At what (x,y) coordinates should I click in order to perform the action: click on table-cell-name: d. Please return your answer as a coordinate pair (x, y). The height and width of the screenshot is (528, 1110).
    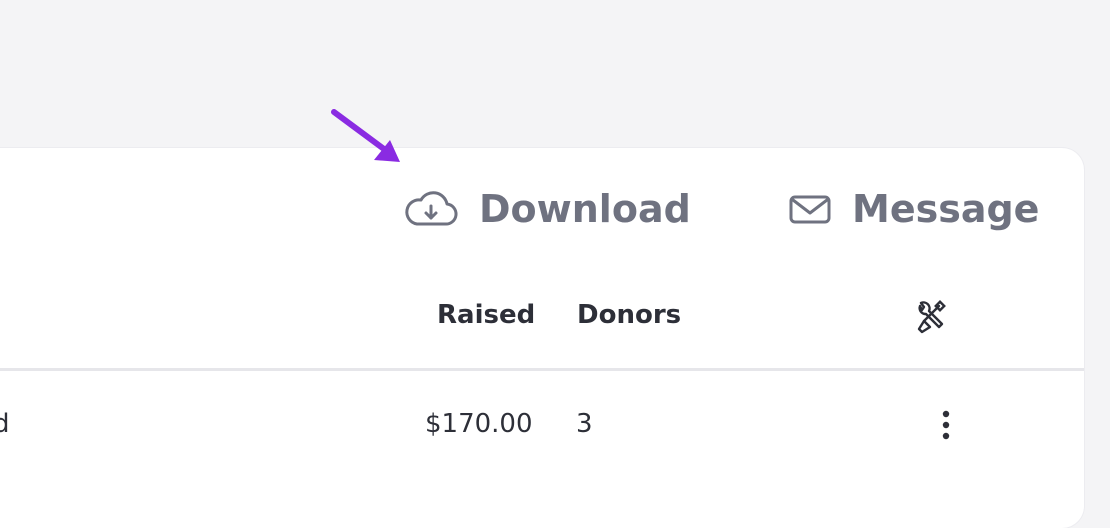
    Looking at the image, I should click on (5, 424).